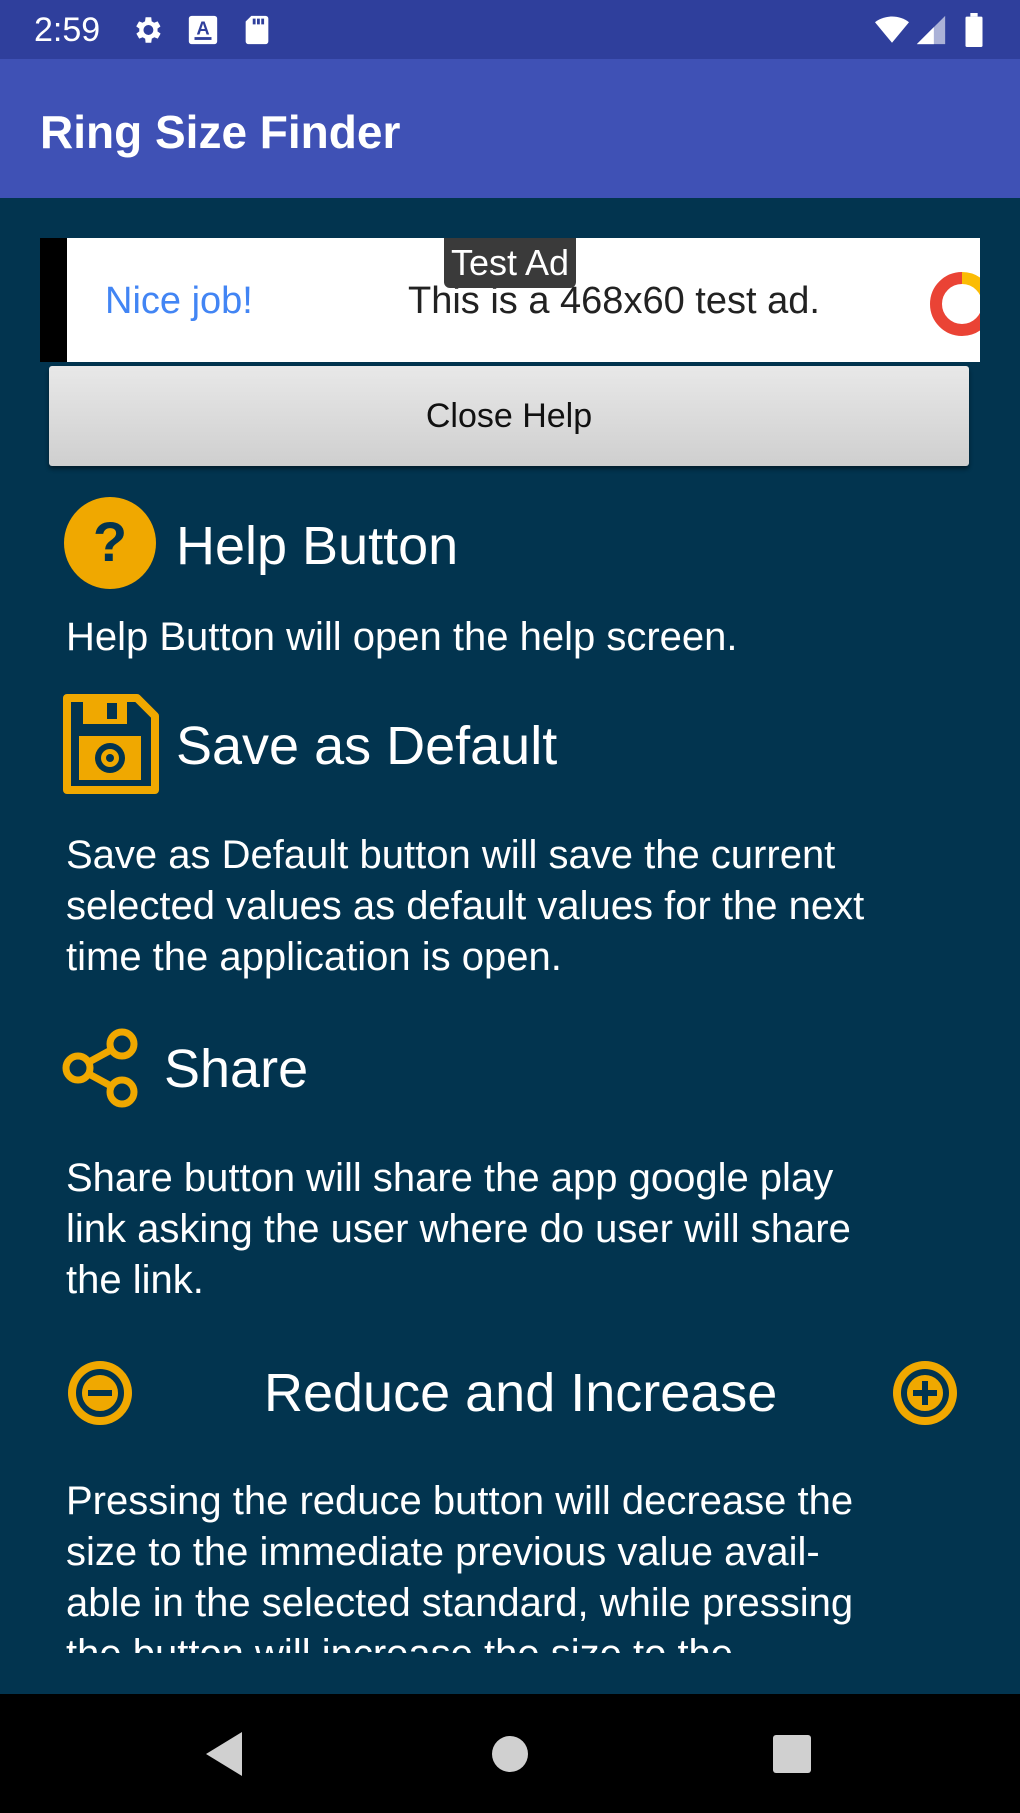  I want to click on close-help-button: Close Help, so click(509, 416).